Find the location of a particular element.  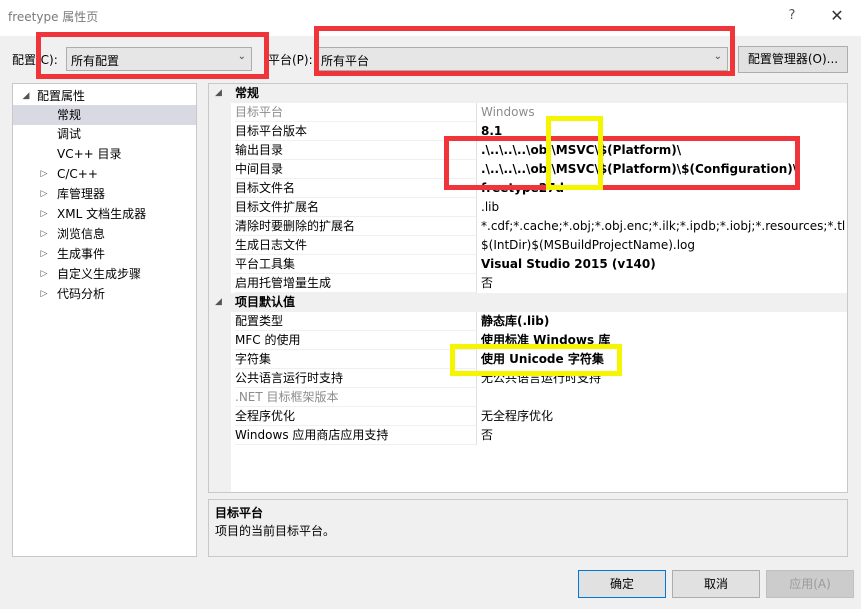

property-name: 清除时要删除的扩展名 is located at coordinates (356, 226).